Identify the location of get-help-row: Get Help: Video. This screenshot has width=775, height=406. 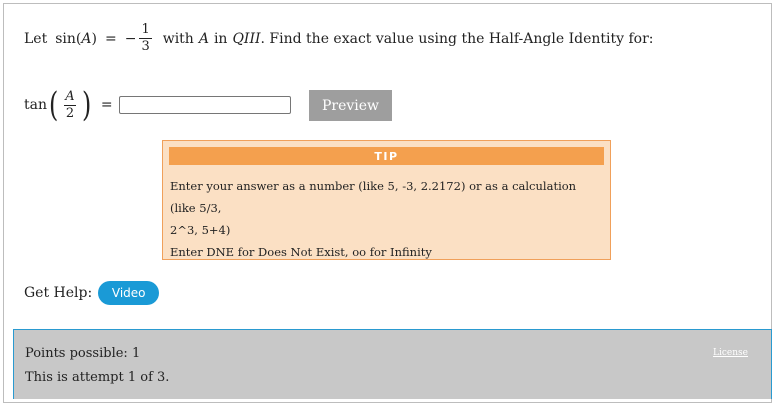
(92, 293).